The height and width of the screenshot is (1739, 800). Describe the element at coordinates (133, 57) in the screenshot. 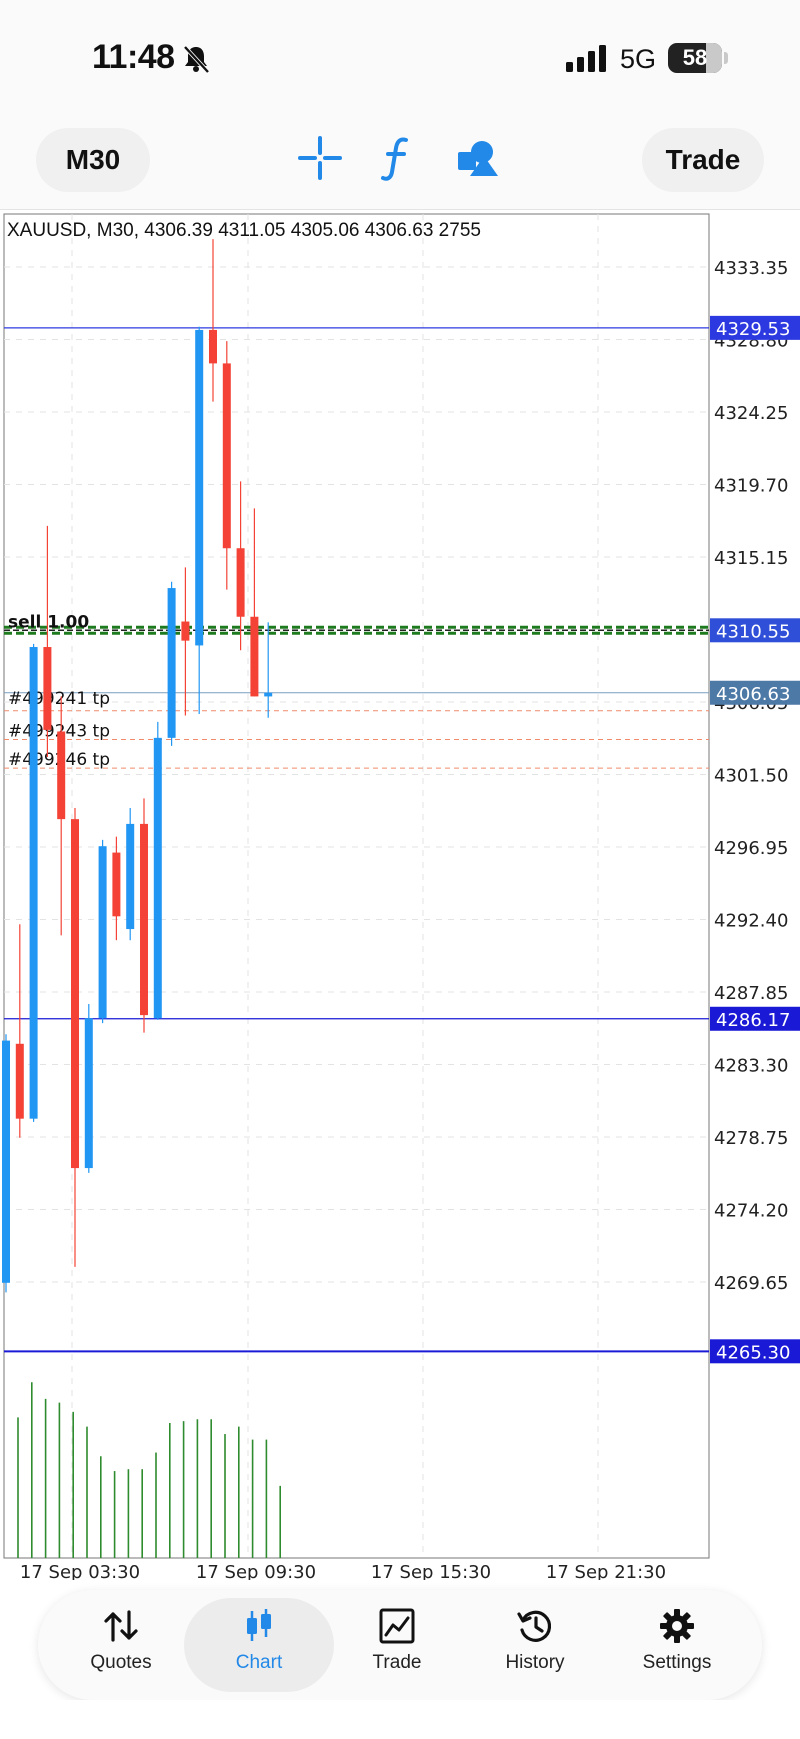

I see `status-time: 11:48` at that location.